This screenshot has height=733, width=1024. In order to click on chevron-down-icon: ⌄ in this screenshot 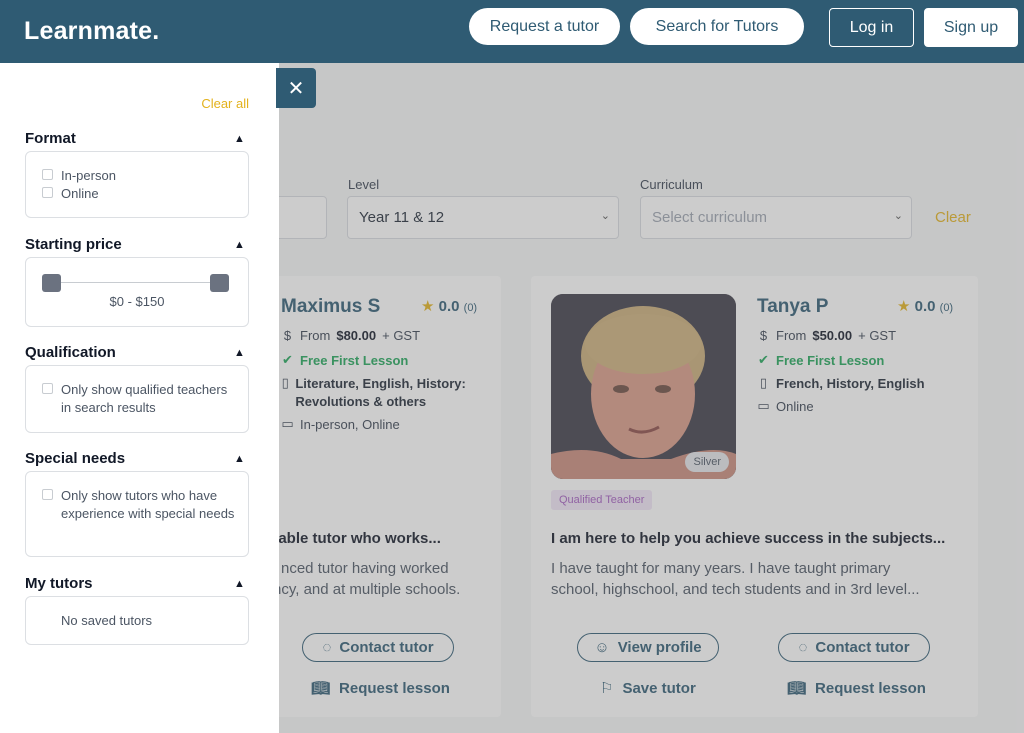, I will do `click(898, 216)`.